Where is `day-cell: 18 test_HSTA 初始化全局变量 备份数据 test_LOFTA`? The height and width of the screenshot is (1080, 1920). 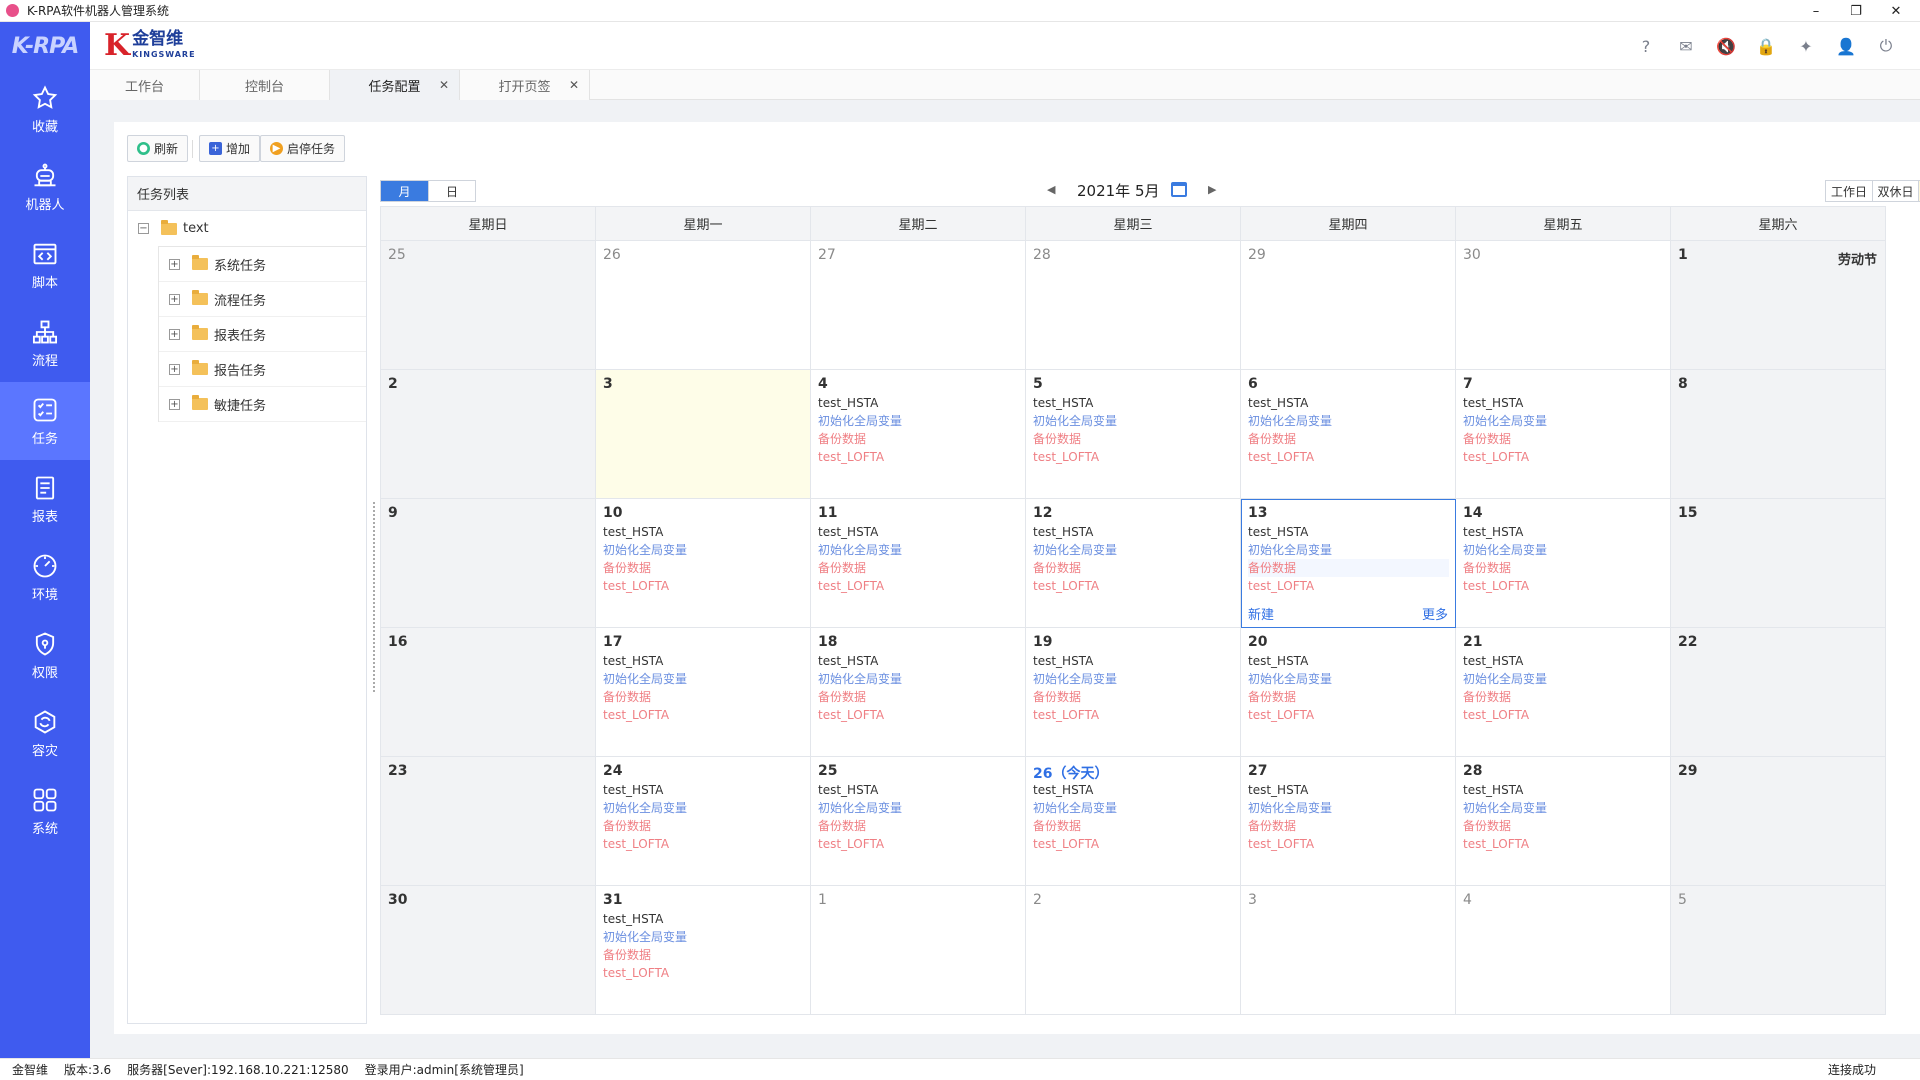 day-cell: 18 test_HSTA 初始化全局变量 备份数据 test_LOFTA is located at coordinates (918, 692).